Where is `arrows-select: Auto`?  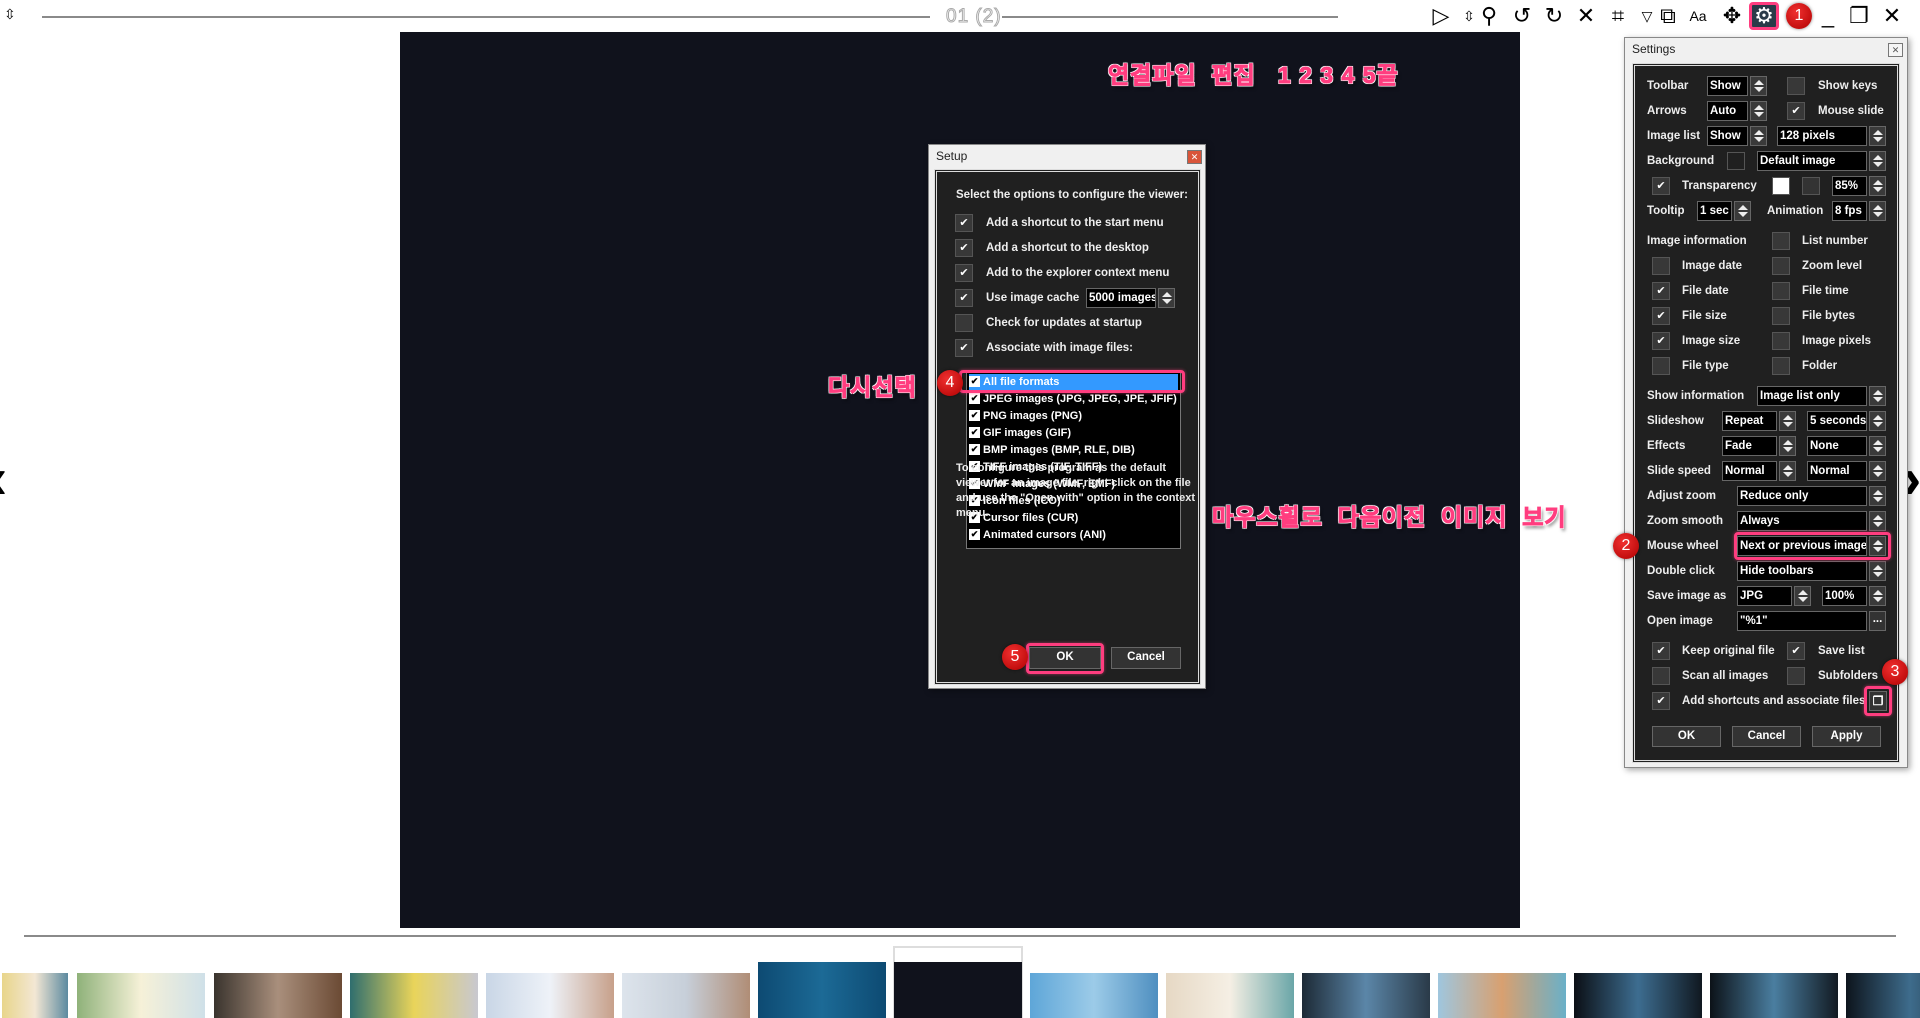 arrows-select: Auto is located at coordinates (1727, 111).